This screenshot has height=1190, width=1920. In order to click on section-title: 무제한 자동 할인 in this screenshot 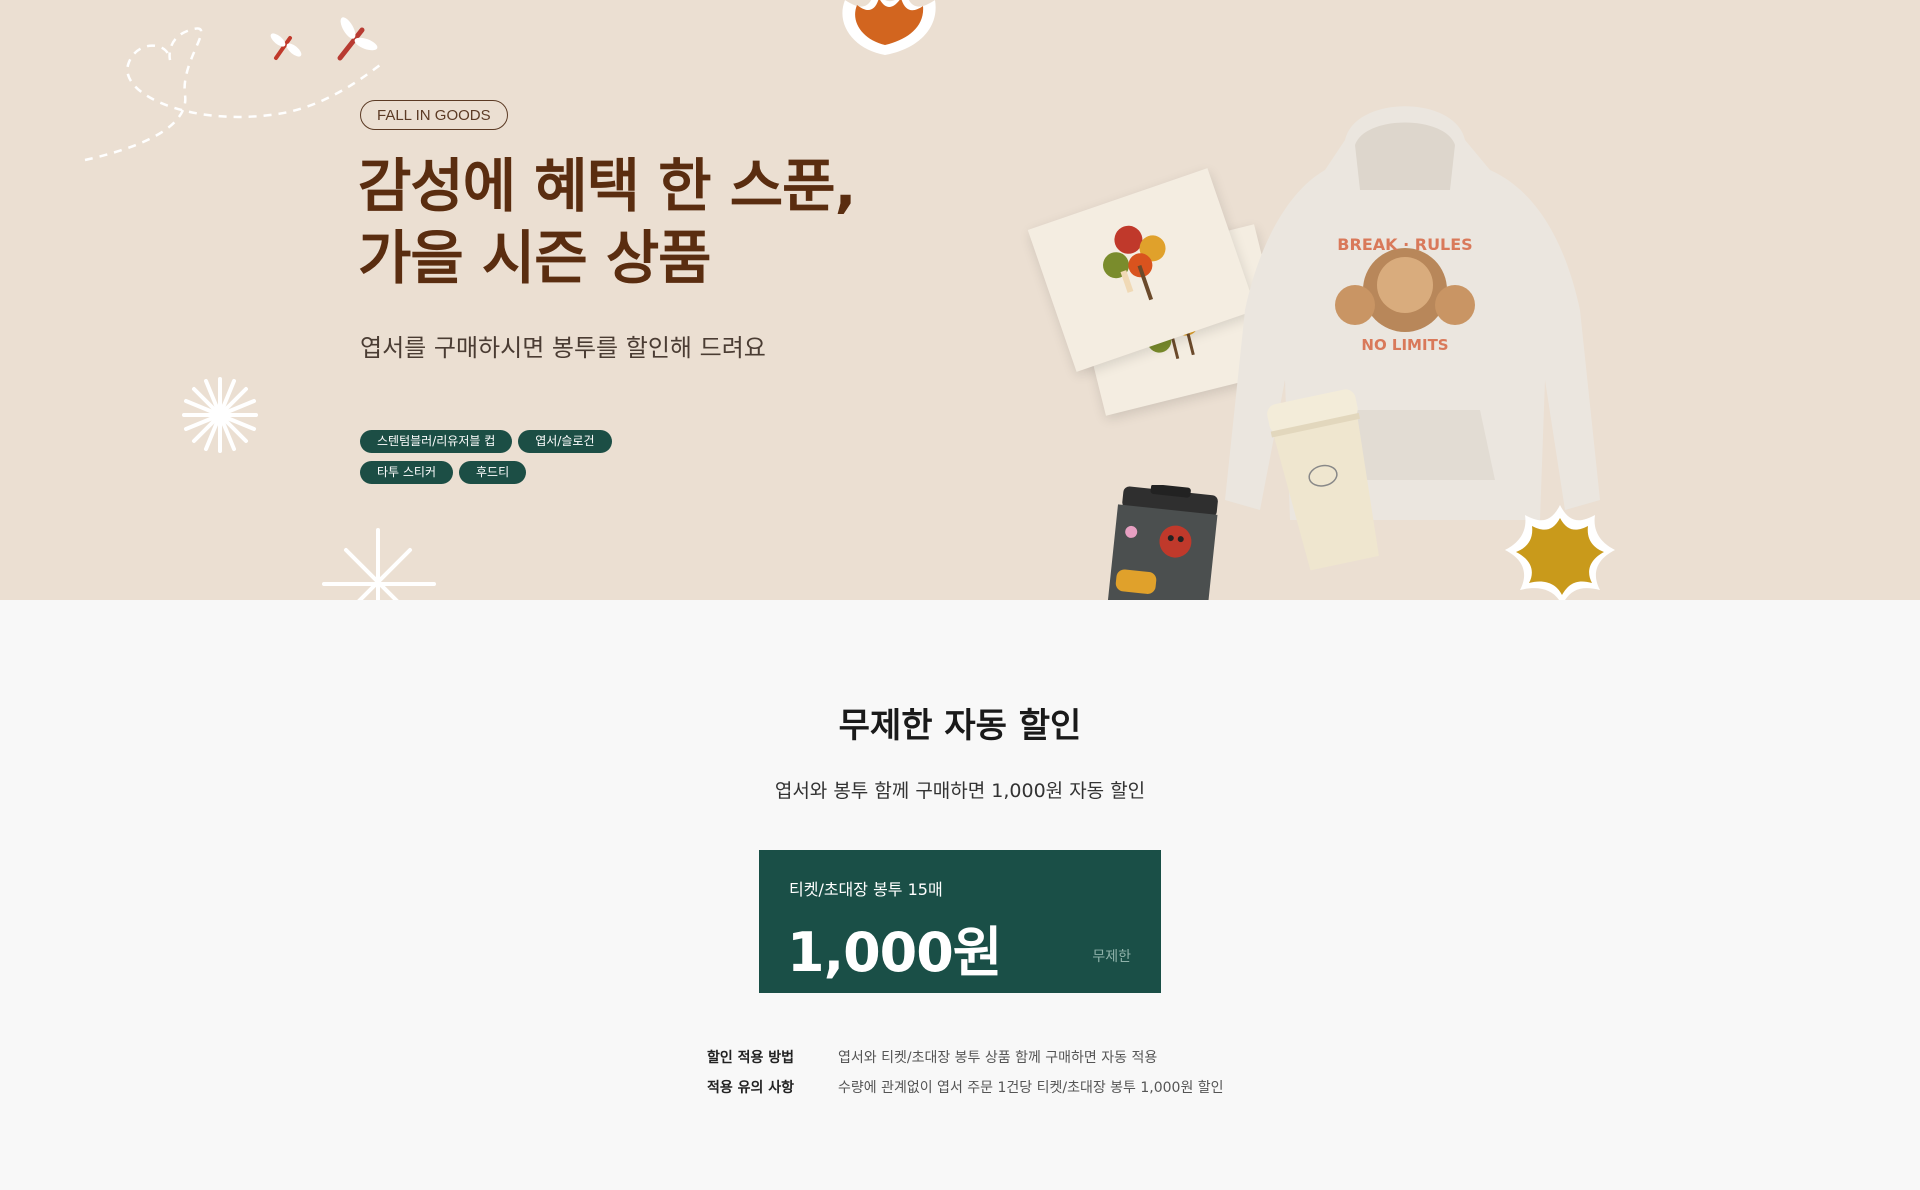, I will do `click(960, 726)`.